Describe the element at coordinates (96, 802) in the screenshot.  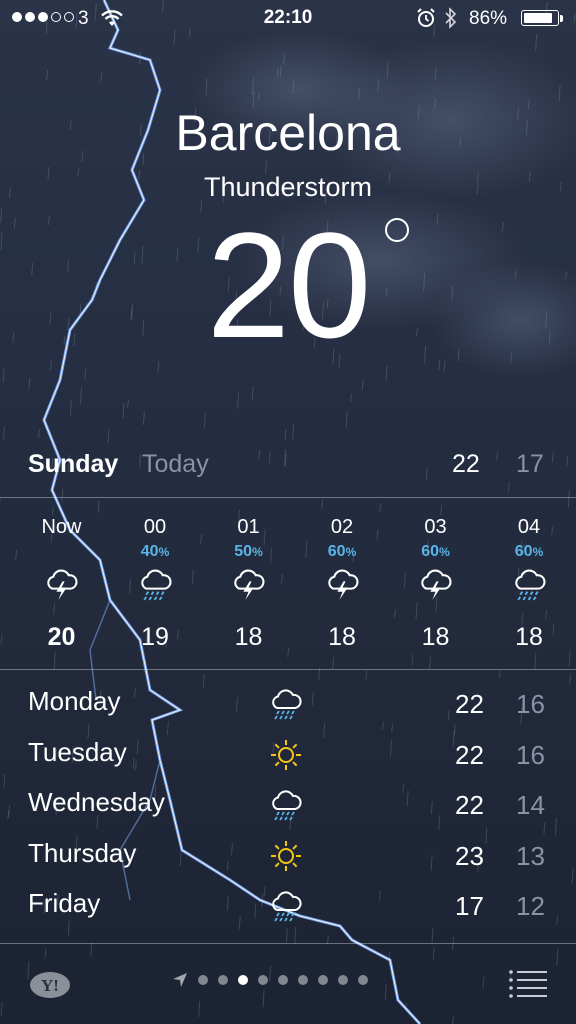
I see `day-name: Wednesday` at that location.